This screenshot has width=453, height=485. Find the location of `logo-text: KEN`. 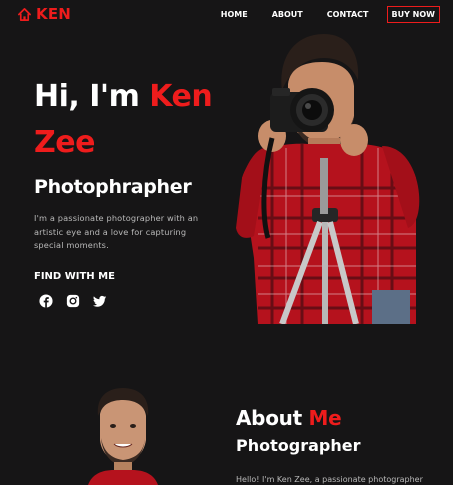

logo-text: KEN is located at coordinates (54, 14).